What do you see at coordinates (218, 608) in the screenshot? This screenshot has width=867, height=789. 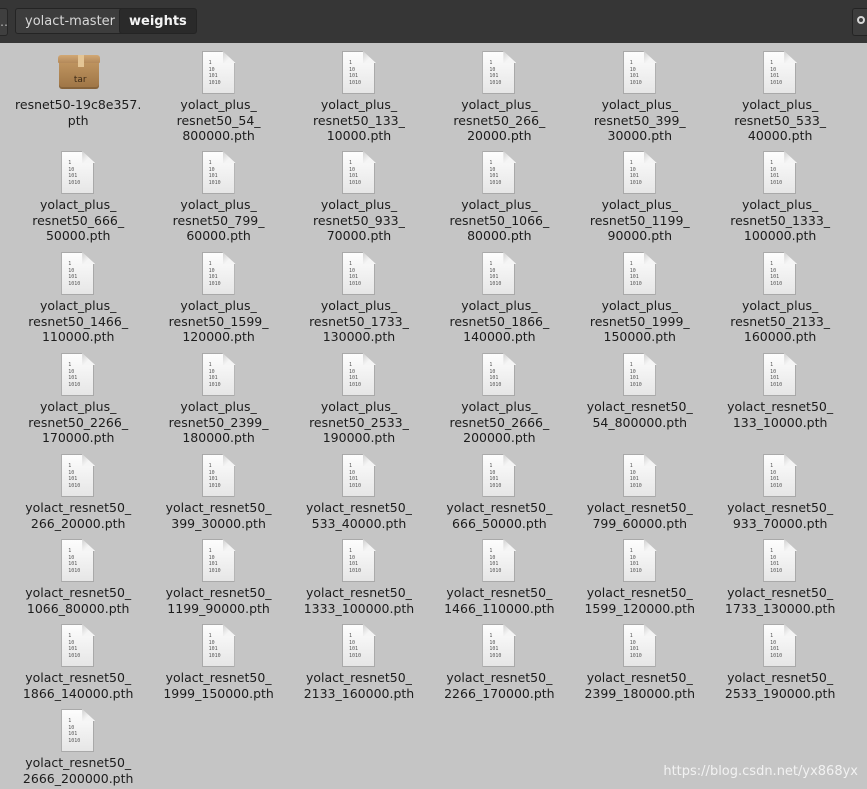 I see `file-name-line: 1199_90000.pth` at bounding box center [218, 608].